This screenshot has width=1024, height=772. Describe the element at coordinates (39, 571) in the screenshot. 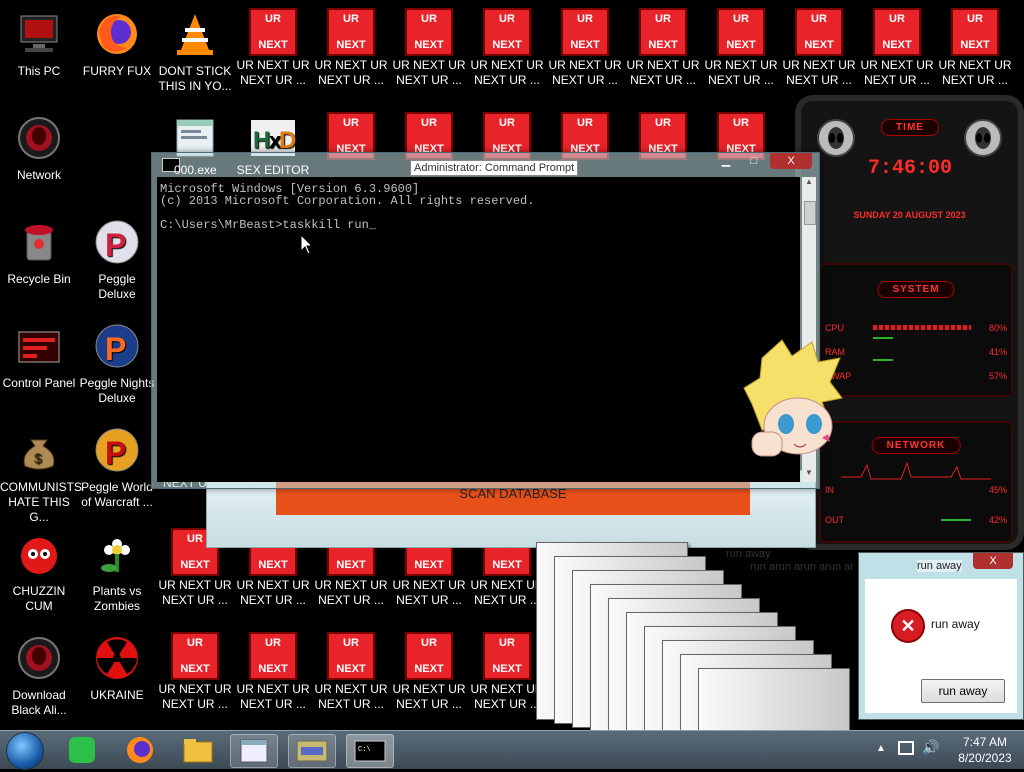

I see `desktop-icon-chuzzin: CHUZZIN CUM` at that location.